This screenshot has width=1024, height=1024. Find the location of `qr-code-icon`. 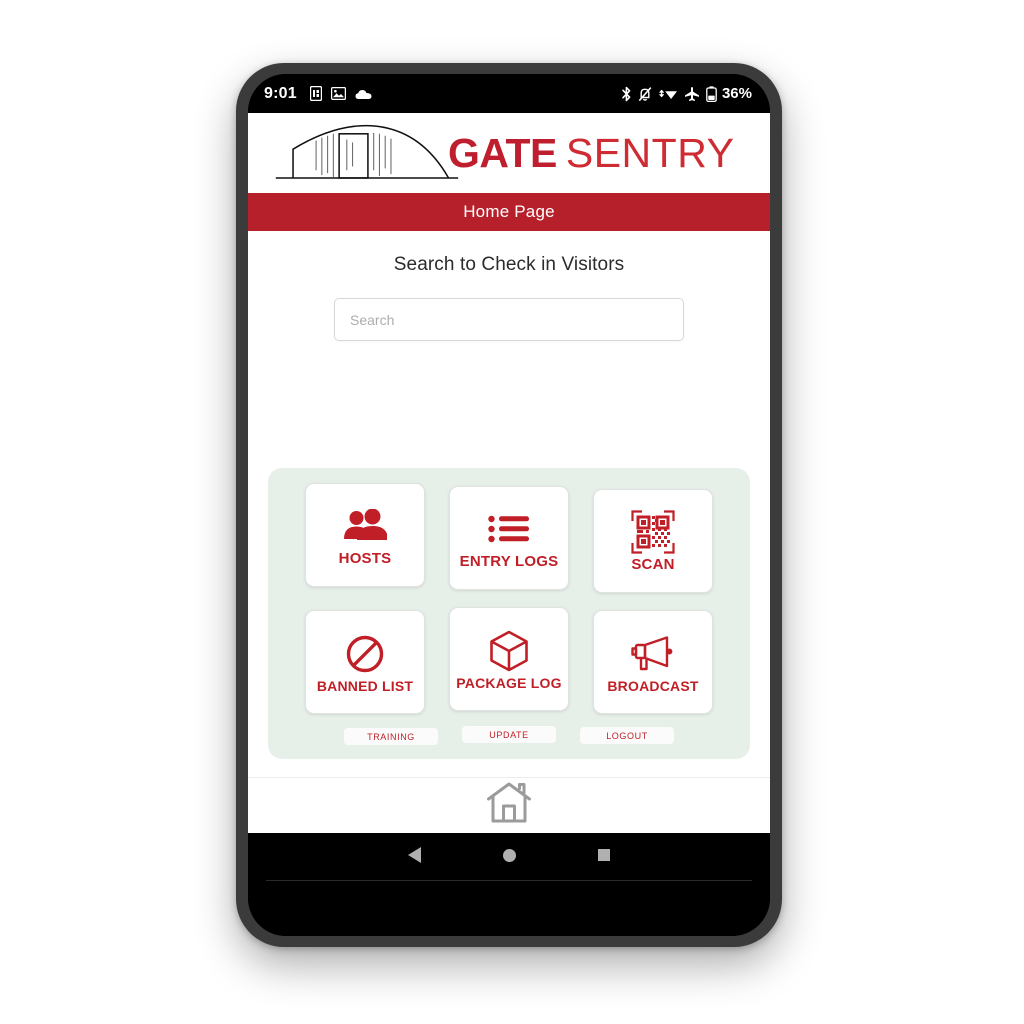

qr-code-icon is located at coordinates (653, 532).